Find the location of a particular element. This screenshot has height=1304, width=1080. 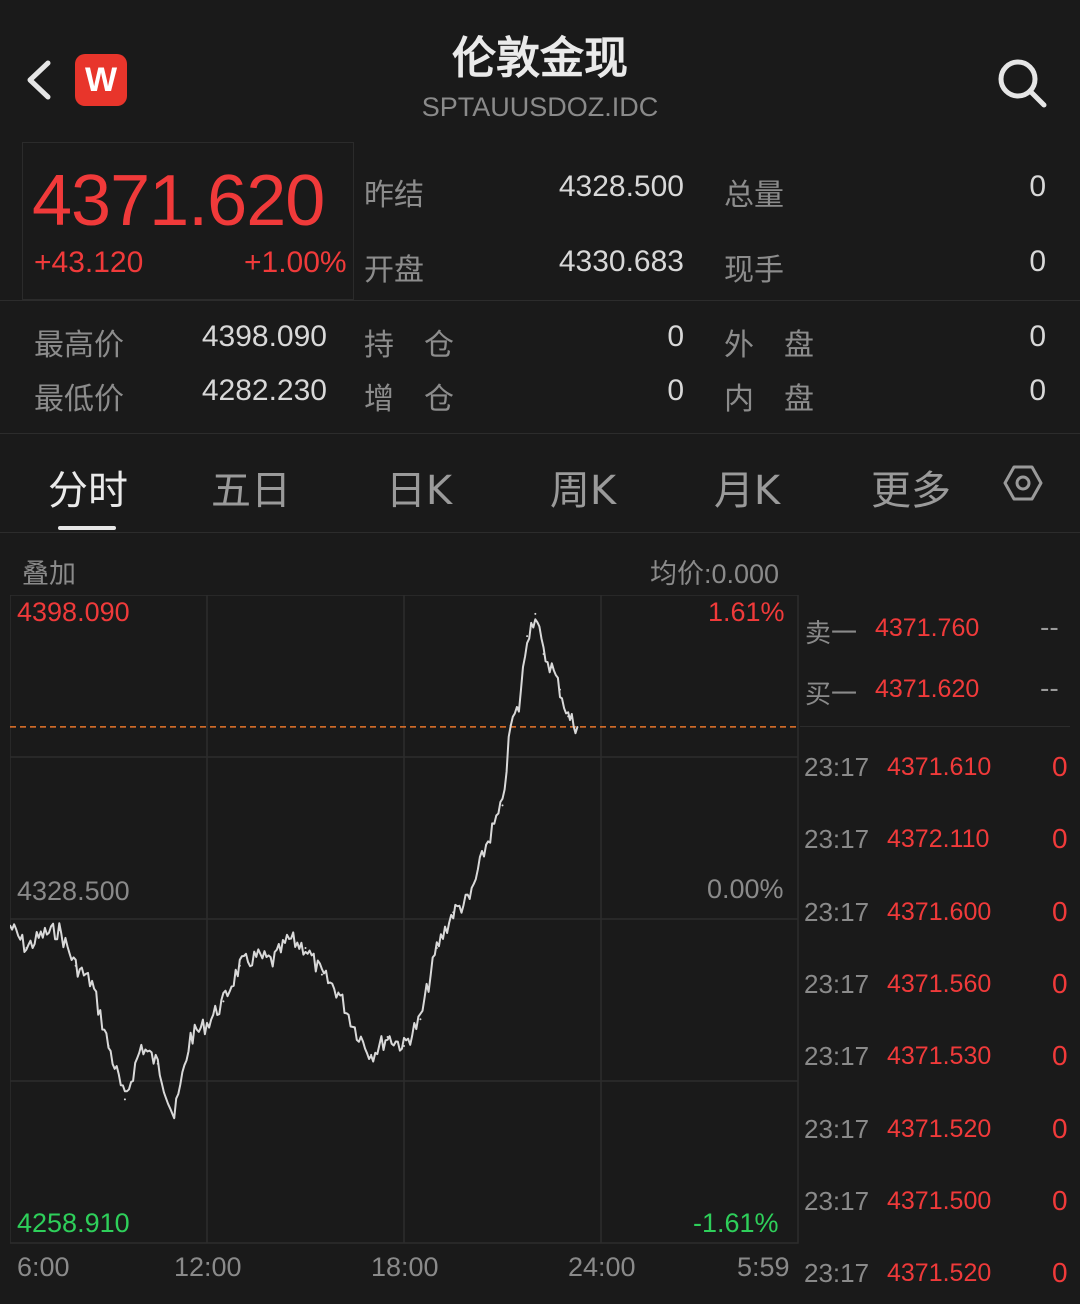

open-interest-label: 持 仓 is located at coordinates (409, 345).